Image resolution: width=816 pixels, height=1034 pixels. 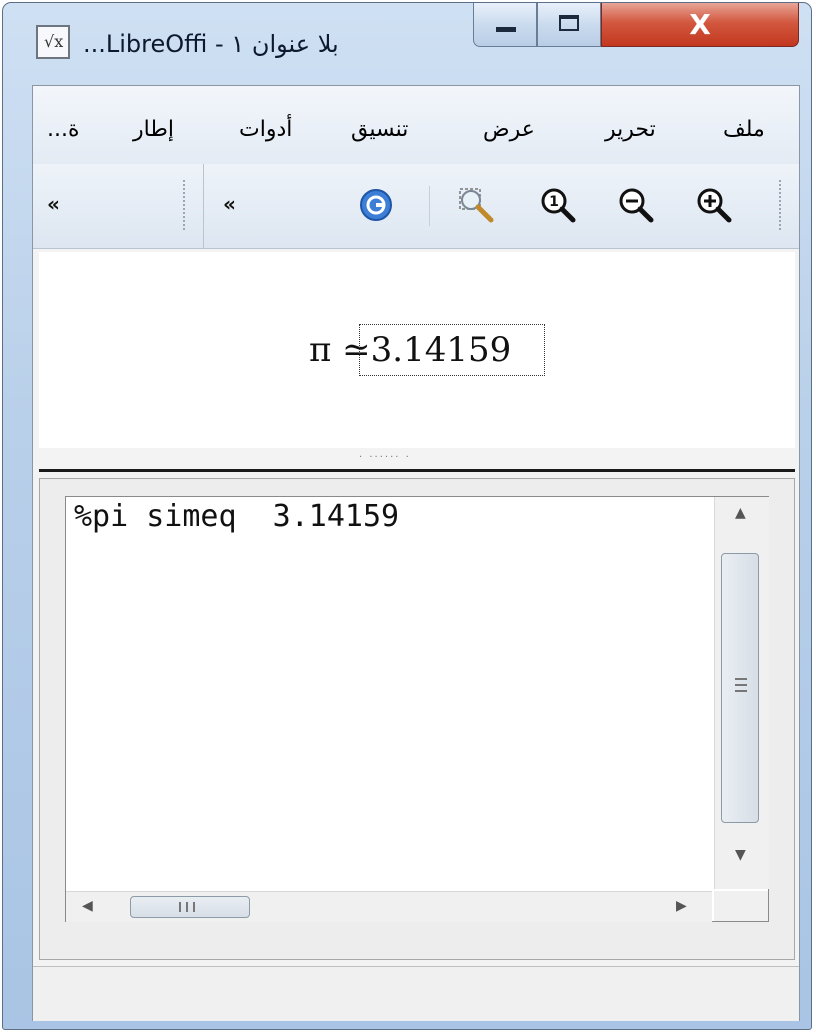 What do you see at coordinates (203, 206) in the screenshot?
I see `toolbar-divider` at bounding box center [203, 206].